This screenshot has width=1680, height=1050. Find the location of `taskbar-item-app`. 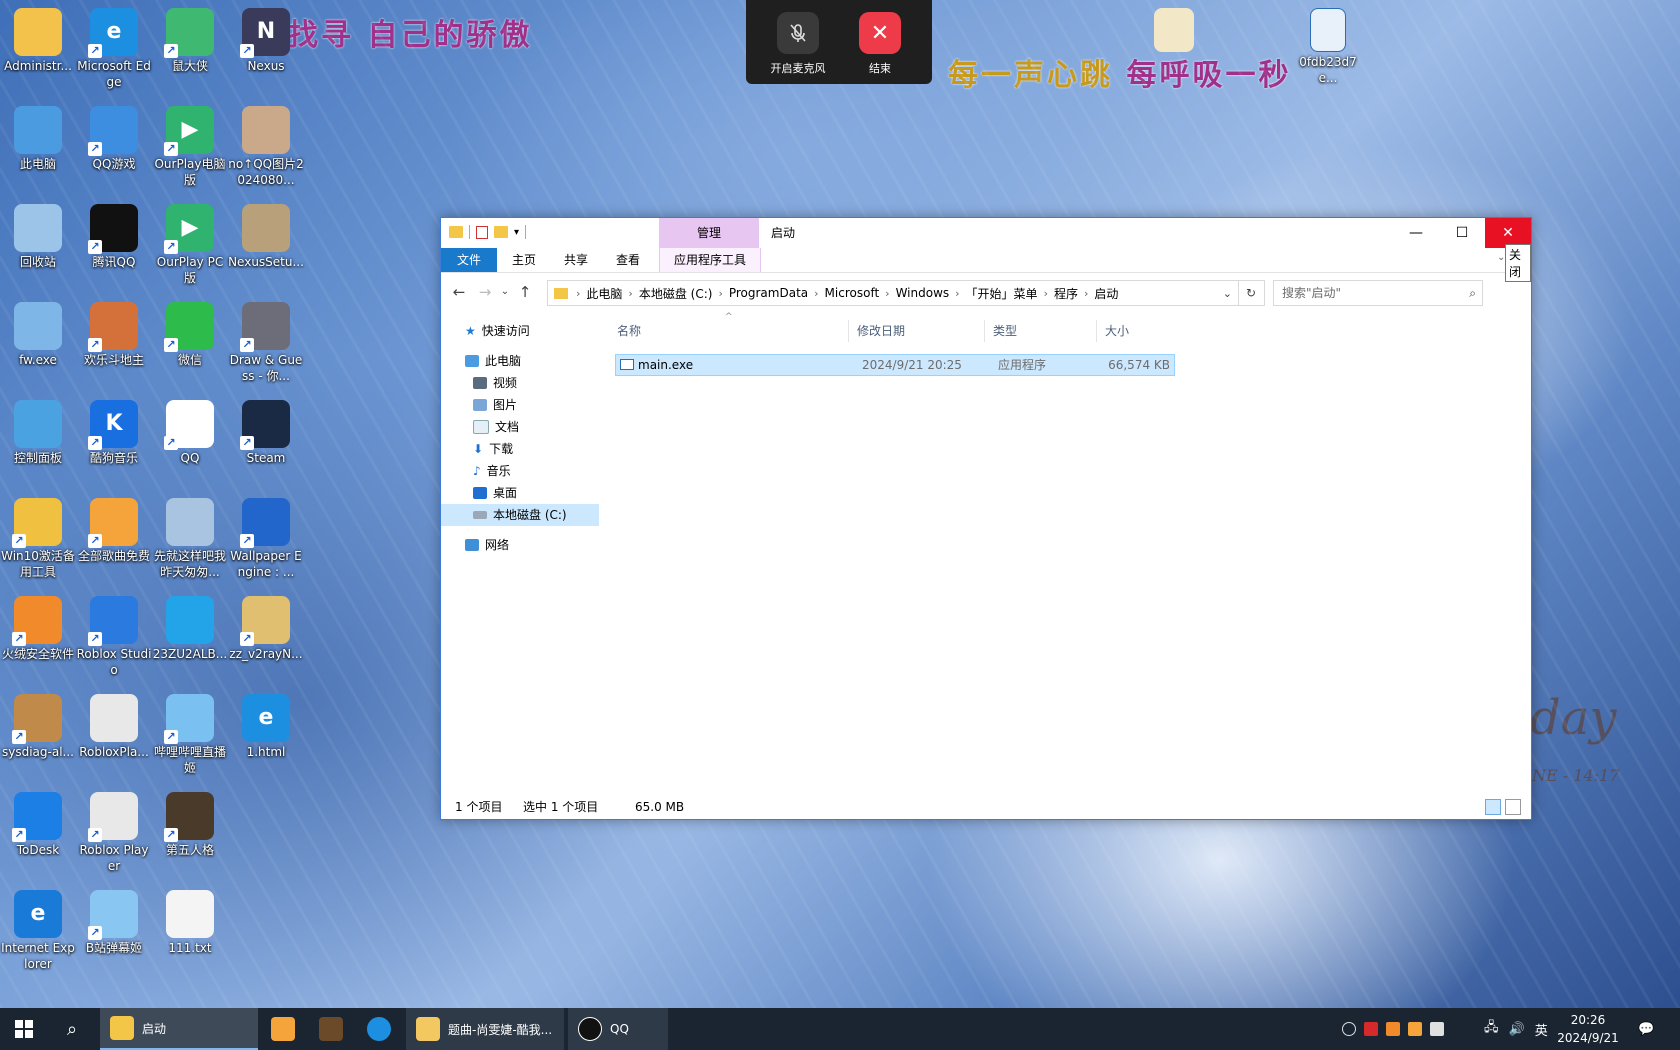

taskbar-item-app is located at coordinates (283, 1029).